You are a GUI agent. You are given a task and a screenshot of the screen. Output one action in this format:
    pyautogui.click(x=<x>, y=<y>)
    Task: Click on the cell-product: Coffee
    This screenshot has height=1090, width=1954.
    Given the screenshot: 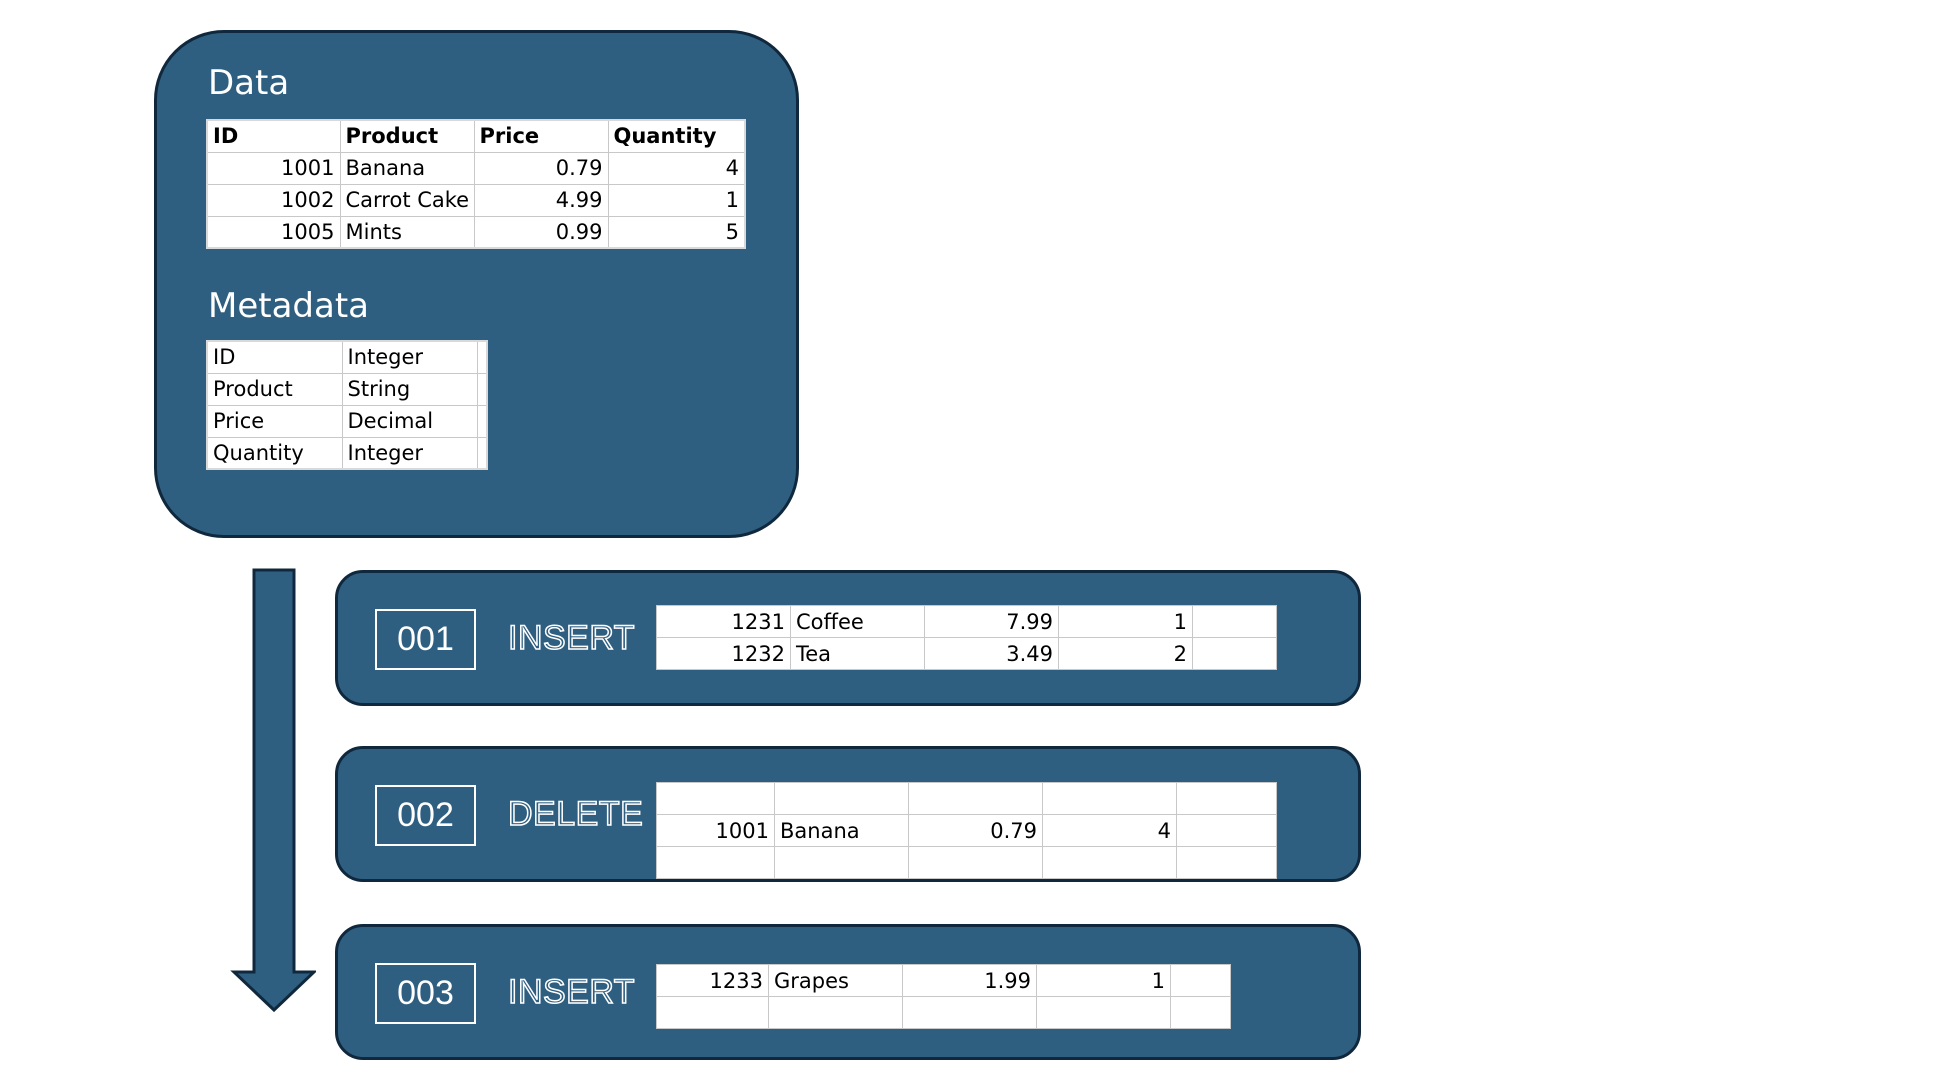 What is the action you would take?
    pyautogui.click(x=857, y=621)
    